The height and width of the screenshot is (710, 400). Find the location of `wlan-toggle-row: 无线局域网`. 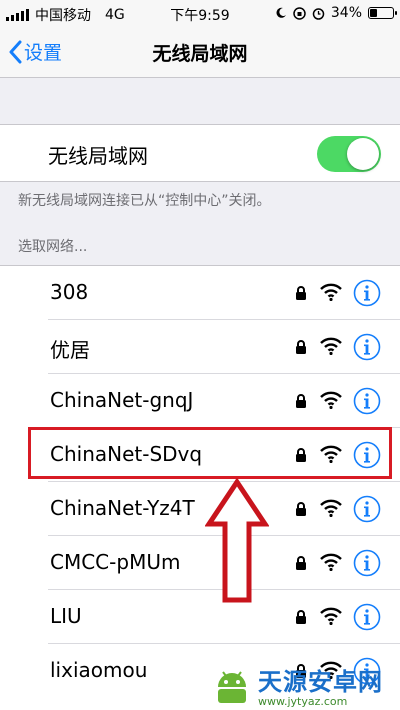

wlan-toggle-row: 无线局域网 is located at coordinates (200, 153).